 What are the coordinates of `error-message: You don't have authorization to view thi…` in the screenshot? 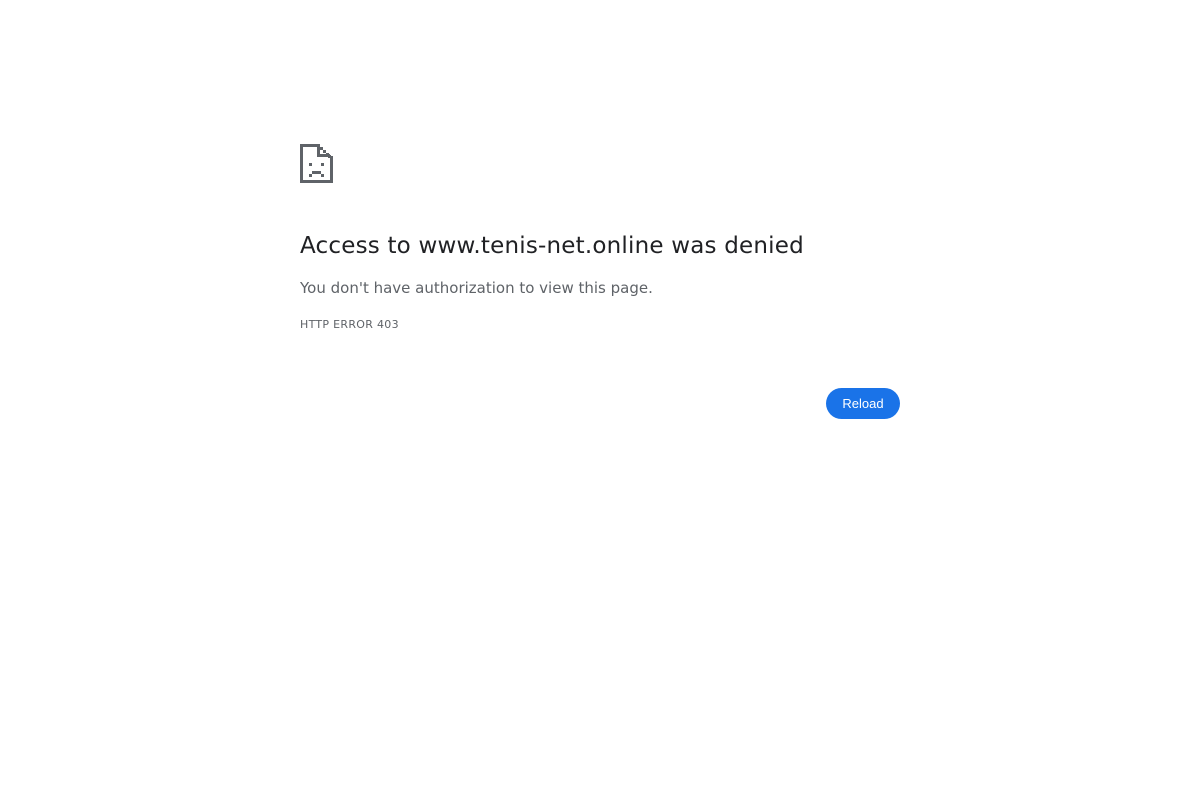 It's located at (476, 288).